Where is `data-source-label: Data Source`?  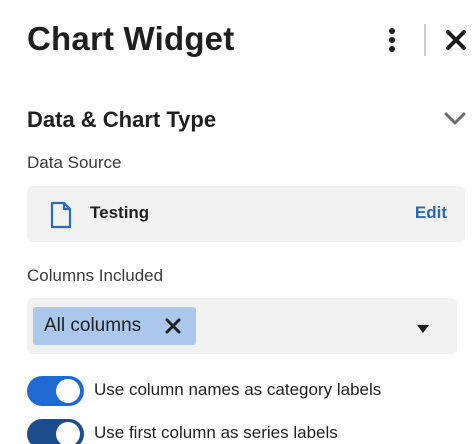
data-source-label: Data Source is located at coordinates (74, 162).